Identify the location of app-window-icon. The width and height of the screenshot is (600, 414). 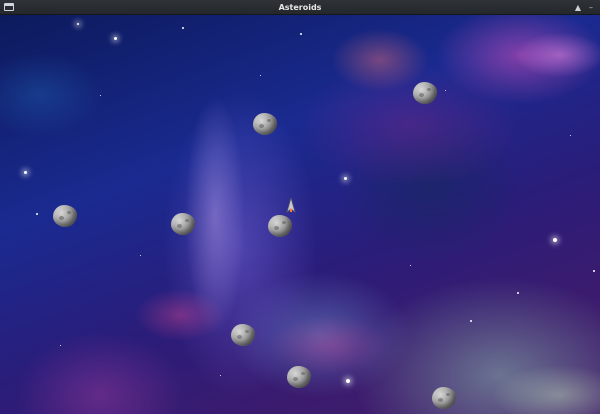
(9, 7).